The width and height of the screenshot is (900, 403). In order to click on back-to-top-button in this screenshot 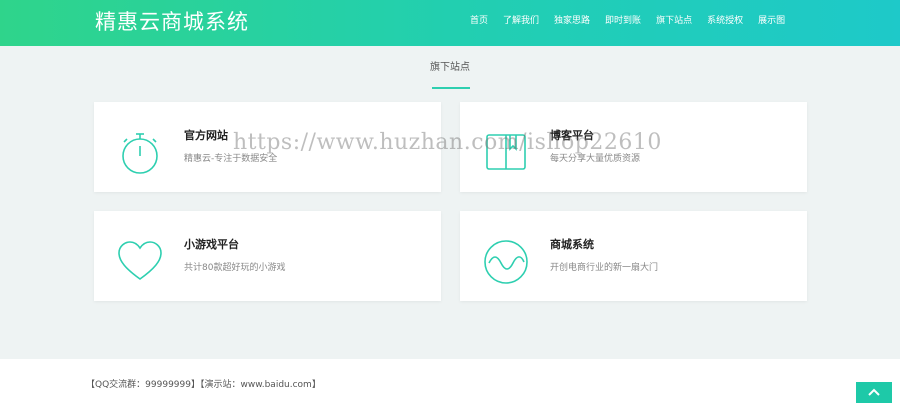, I will do `click(874, 392)`.